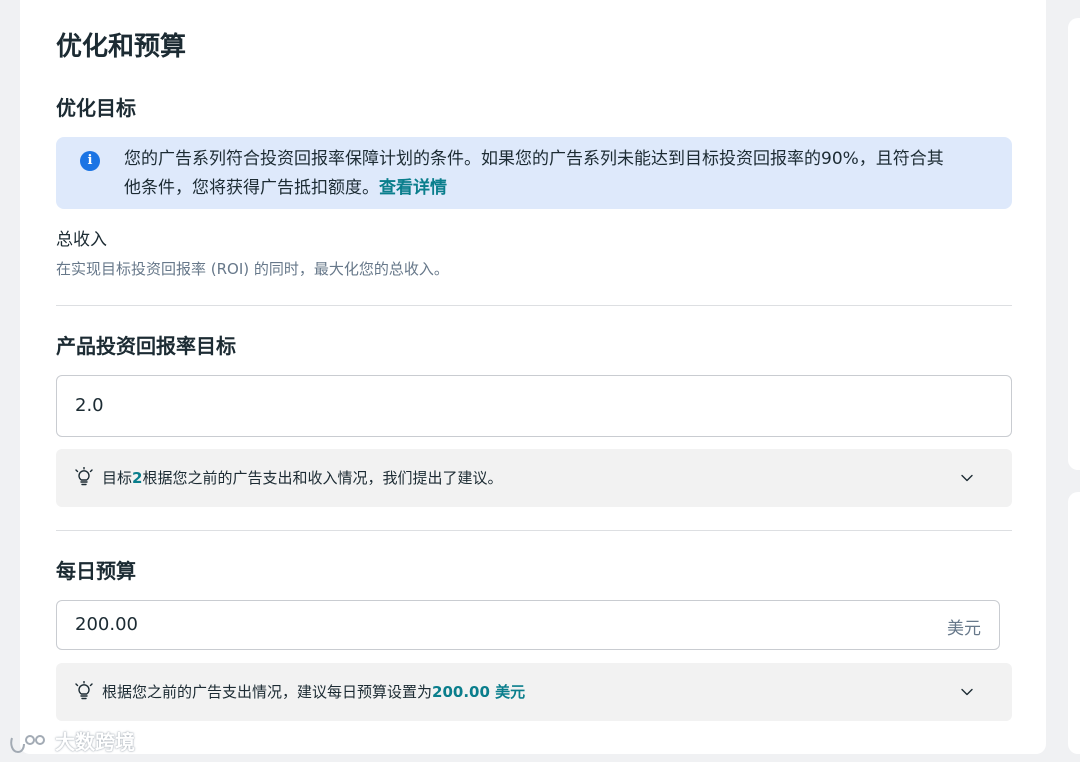  What do you see at coordinates (1074, 623) in the screenshot?
I see `side-panel-bottom` at bounding box center [1074, 623].